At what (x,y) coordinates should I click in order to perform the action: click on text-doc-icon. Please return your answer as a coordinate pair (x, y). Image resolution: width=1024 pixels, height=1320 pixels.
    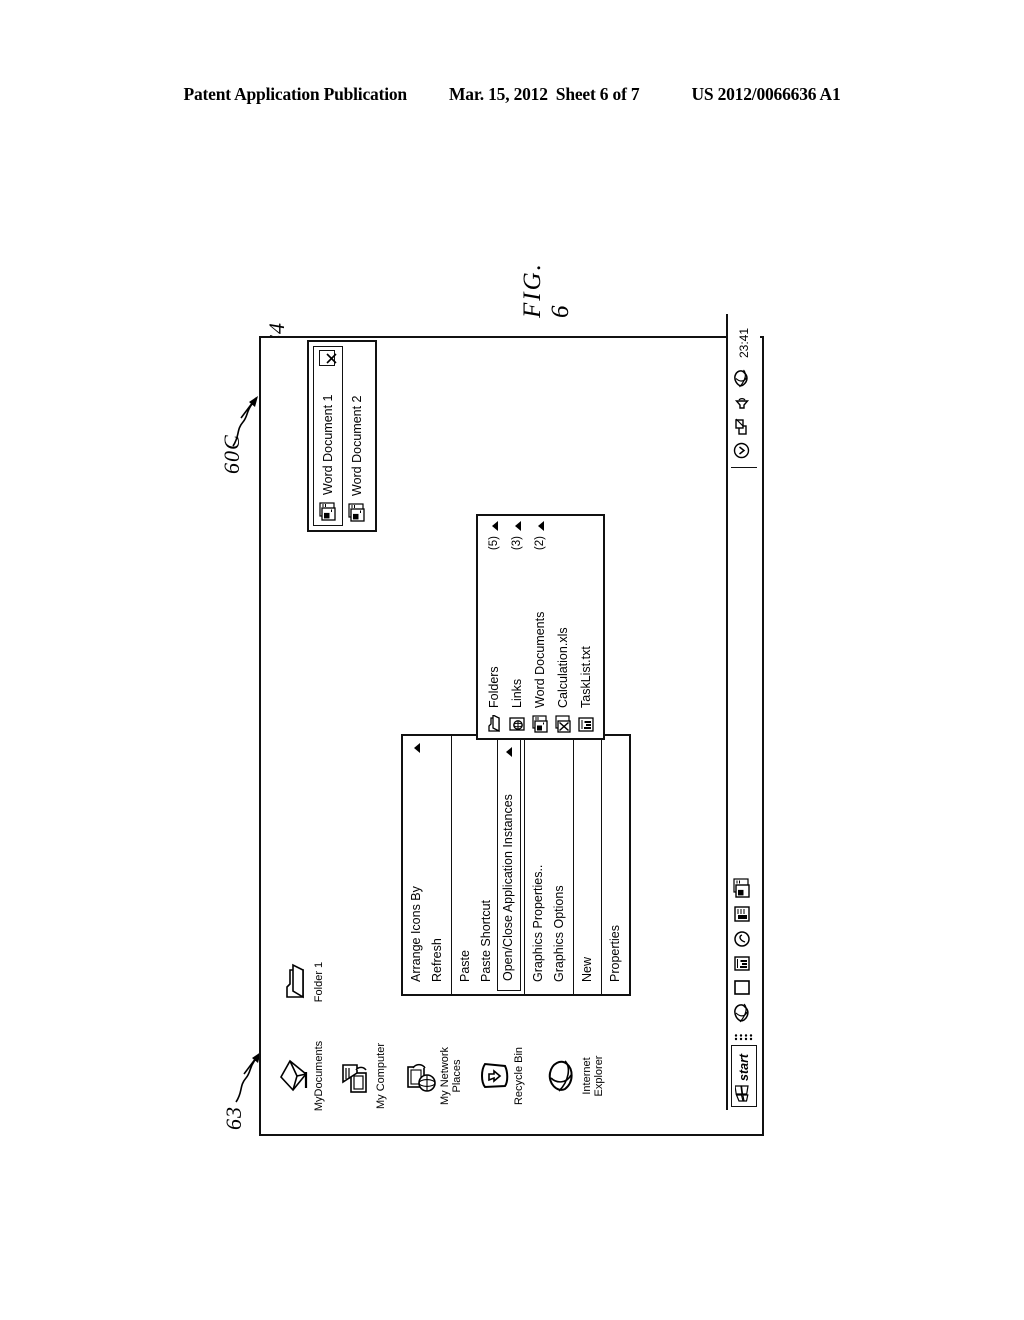
    Looking at the image, I should click on (586, 724).